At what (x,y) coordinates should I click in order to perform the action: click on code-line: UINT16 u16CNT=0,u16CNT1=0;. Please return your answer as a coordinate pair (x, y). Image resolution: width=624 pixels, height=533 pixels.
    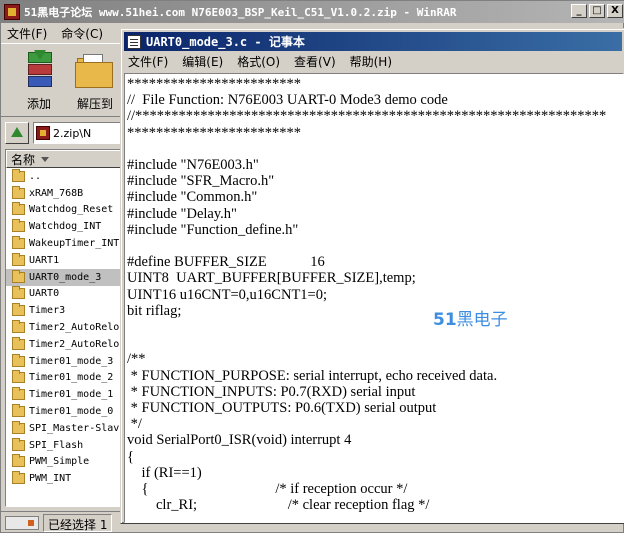
    Looking at the image, I should click on (227, 294).